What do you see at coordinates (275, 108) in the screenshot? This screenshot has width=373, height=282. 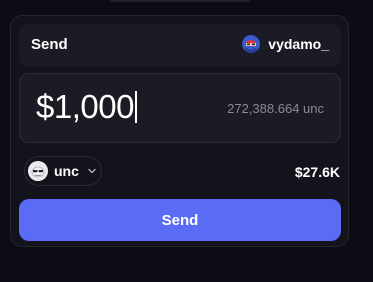 I see `converted-amount: 272,388.664 unc` at bounding box center [275, 108].